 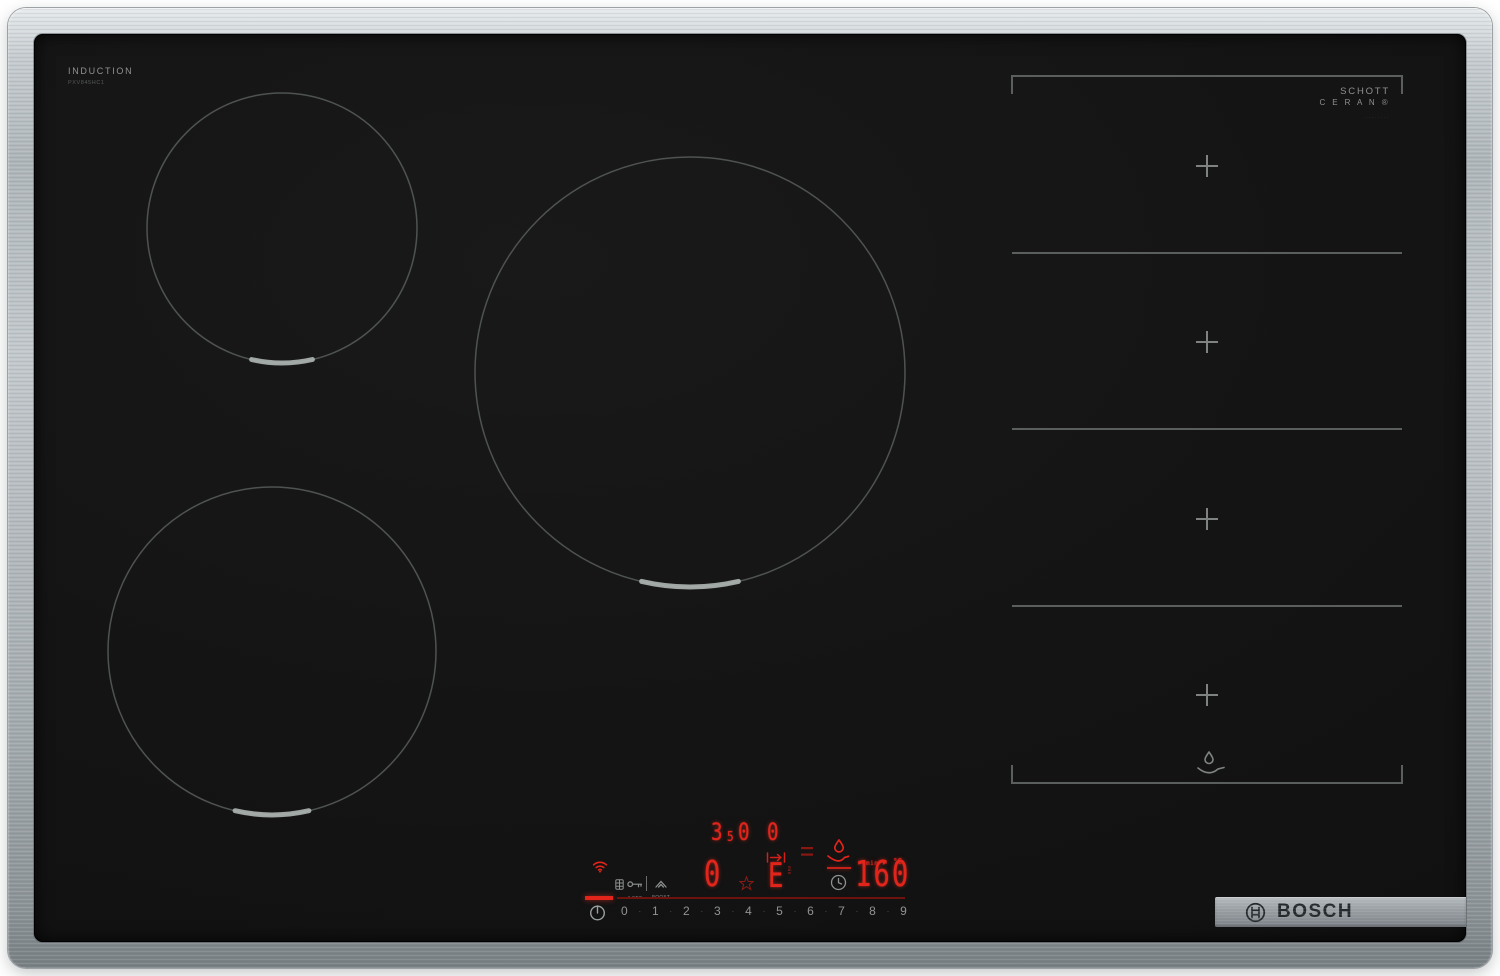 I want to click on level-key: 1, so click(x=655, y=911).